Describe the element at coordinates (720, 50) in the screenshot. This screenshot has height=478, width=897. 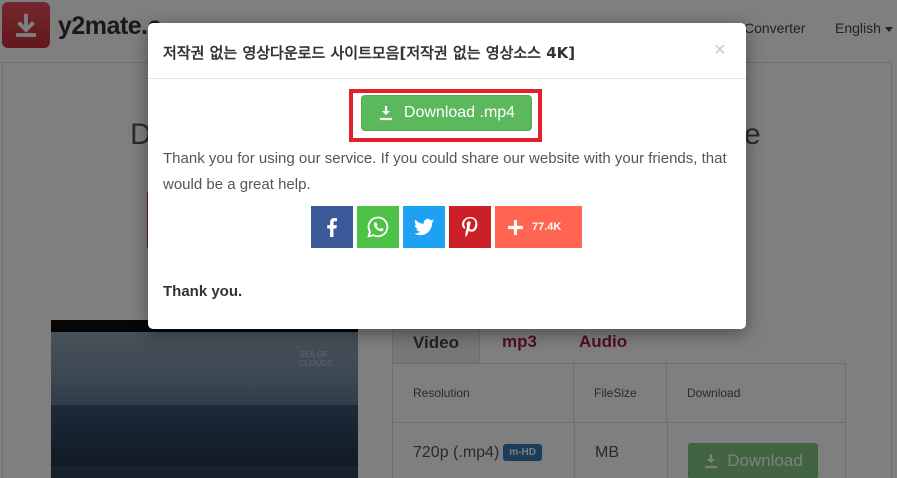
I see `close-icon: ×` at that location.